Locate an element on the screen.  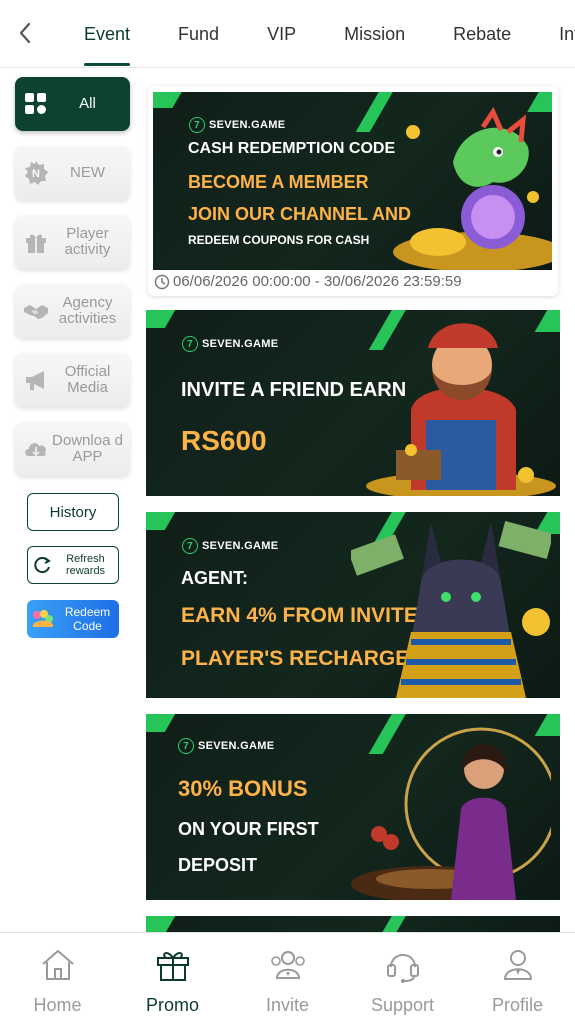
chevron-left-icon is located at coordinates (25, 33).